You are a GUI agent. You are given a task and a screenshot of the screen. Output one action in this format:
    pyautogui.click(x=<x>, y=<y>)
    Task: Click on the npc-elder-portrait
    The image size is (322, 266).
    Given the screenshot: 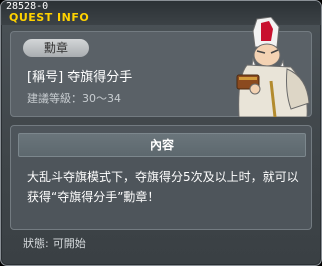 What is the action you would take?
    pyautogui.click(x=273, y=67)
    